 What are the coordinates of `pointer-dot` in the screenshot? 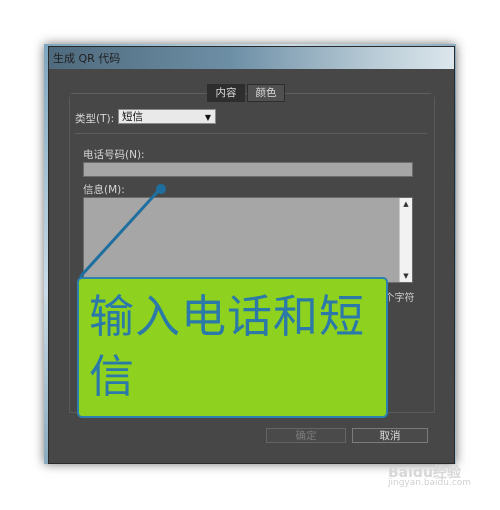 It's located at (161, 189).